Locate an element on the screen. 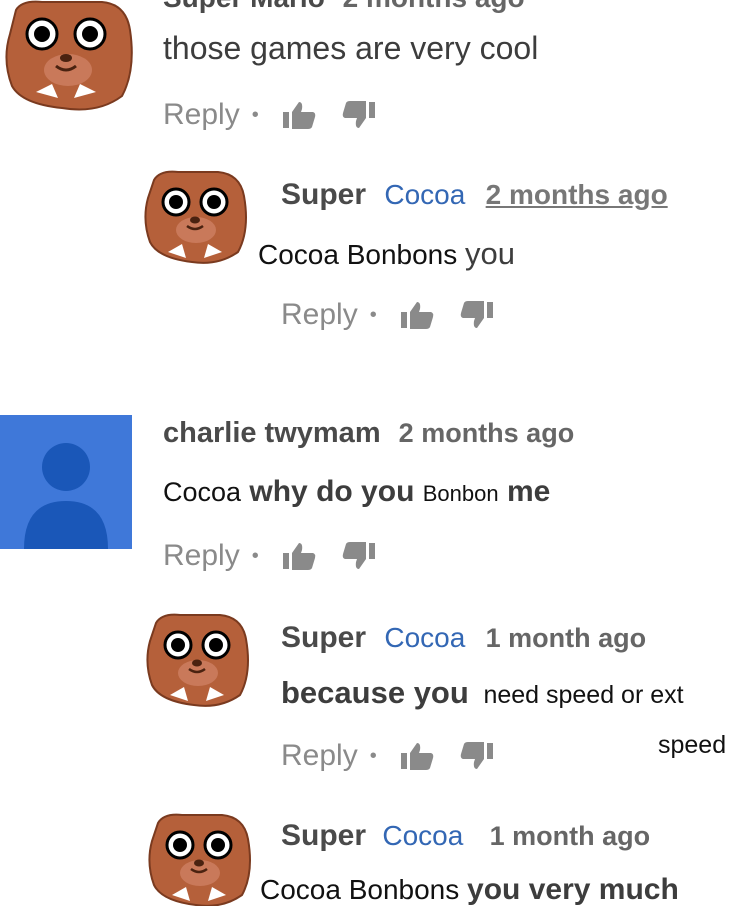 The width and height of the screenshot is (748, 906). author-name: Super Mario is located at coordinates (244, 6).